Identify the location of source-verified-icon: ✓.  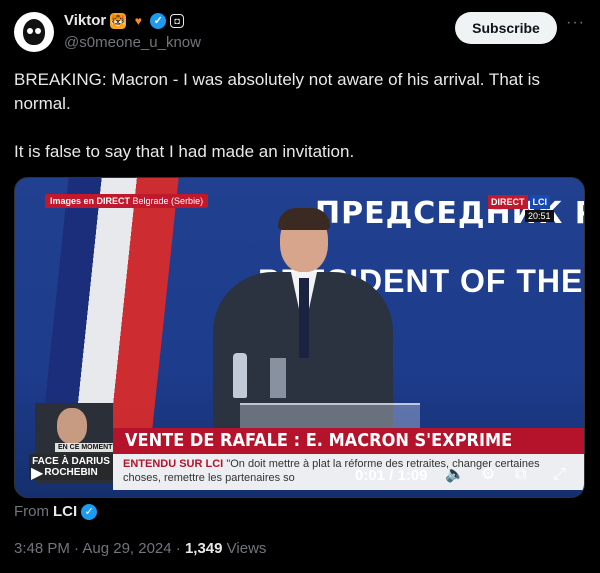
(89, 511).